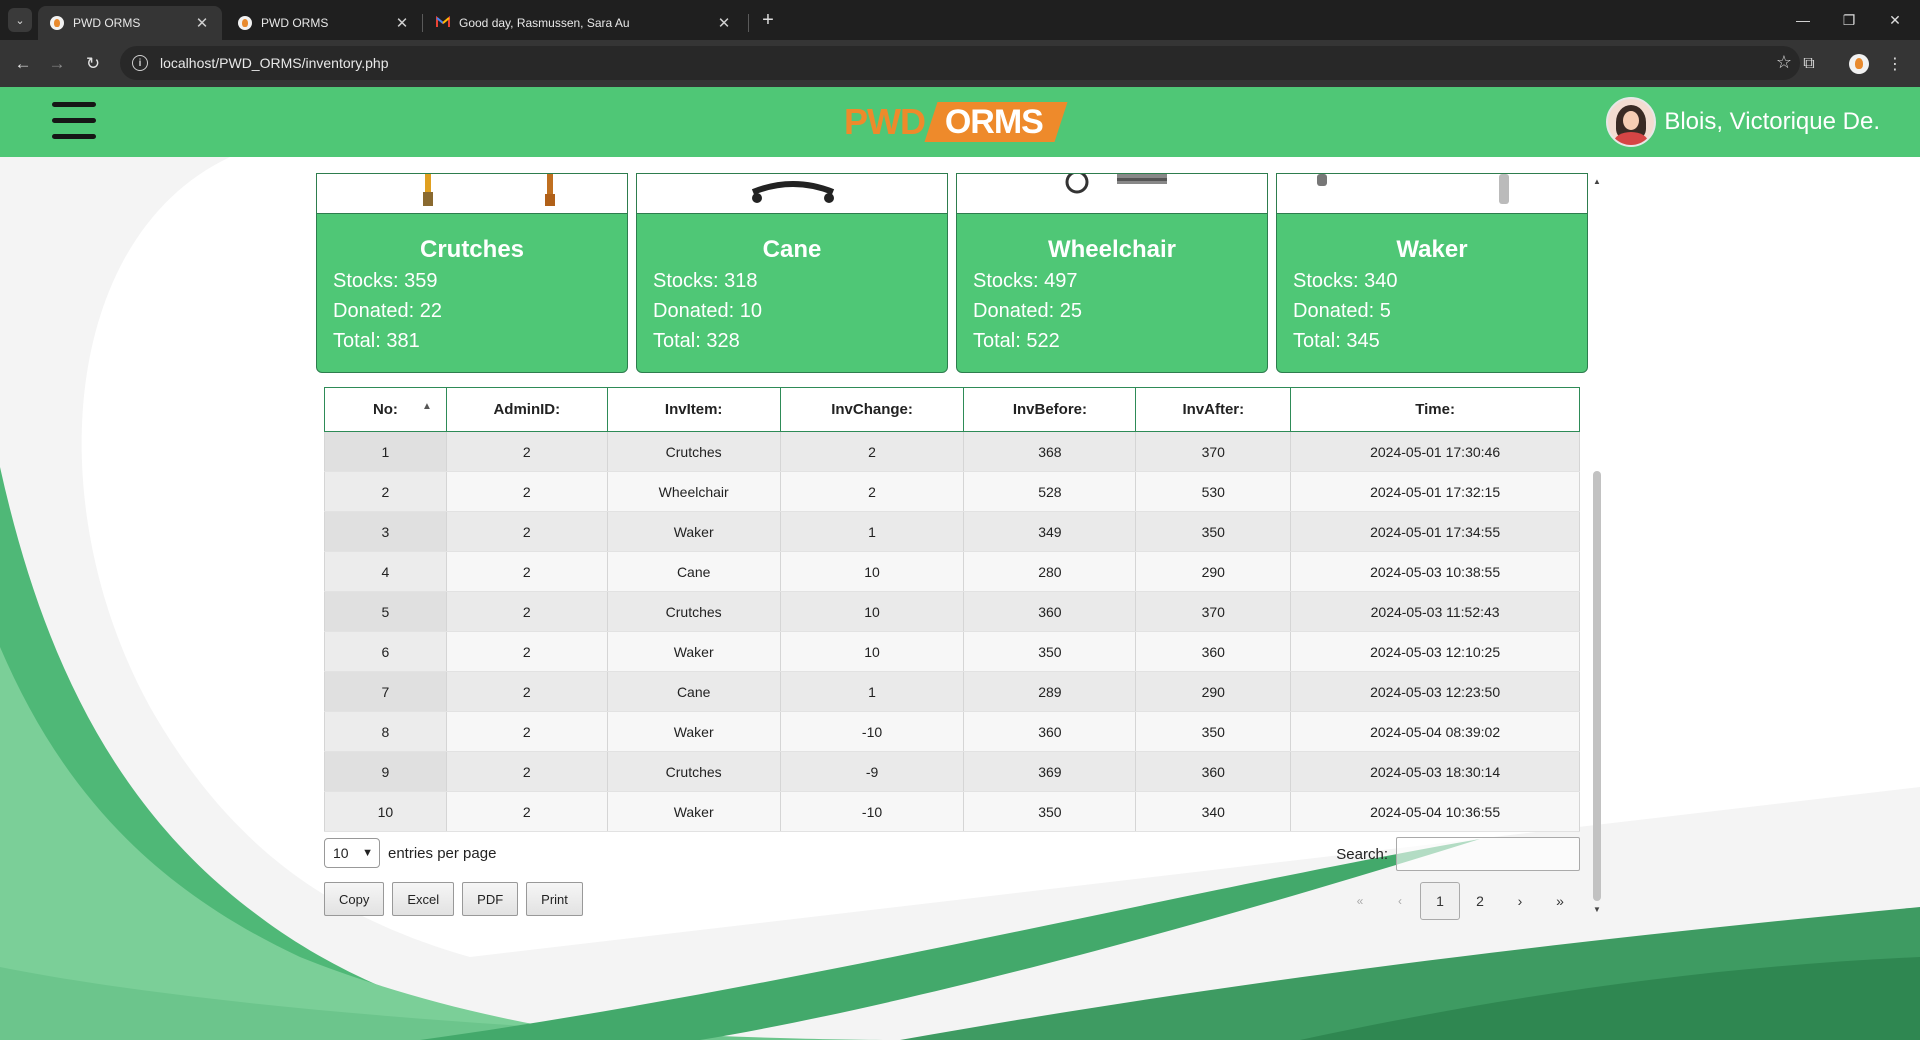 The width and height of the screenshot is (1920, 1040). What do you see at coordinates (885, 121) in the screenshot?
I see `logo-pwd-text: PWD` at bounding box center [885, 121].